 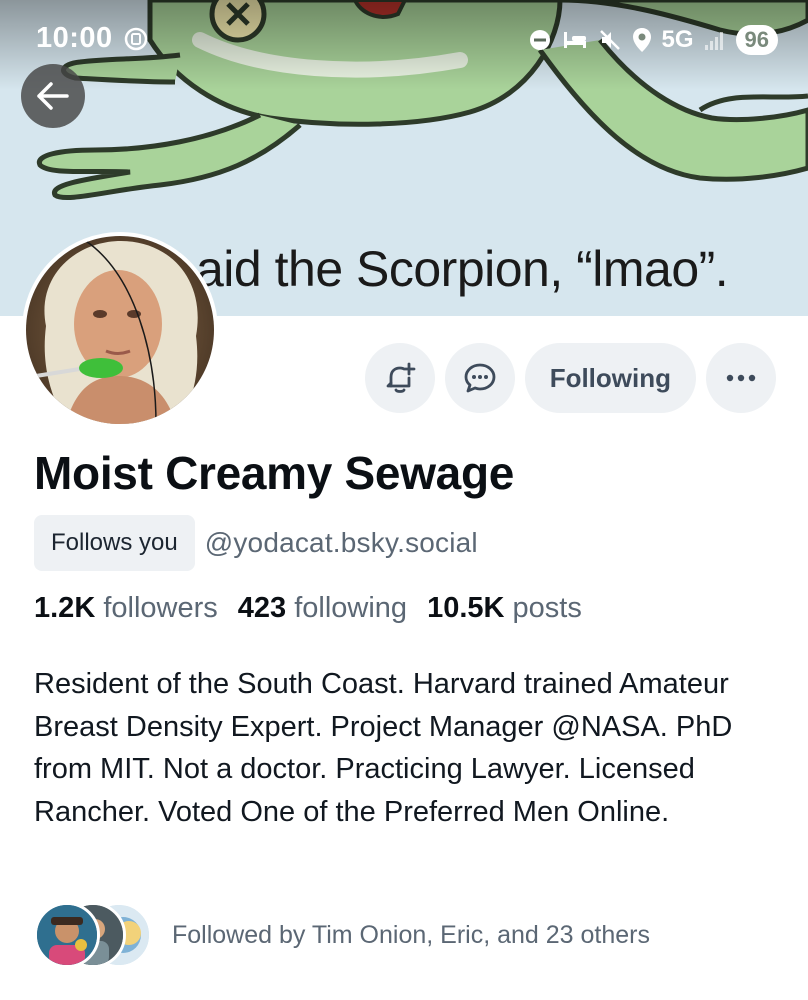 What do you see at coordinates (653, 40) in the screenshot?
I see `status-icons: 5G 96` at bounding box center [653, 40].